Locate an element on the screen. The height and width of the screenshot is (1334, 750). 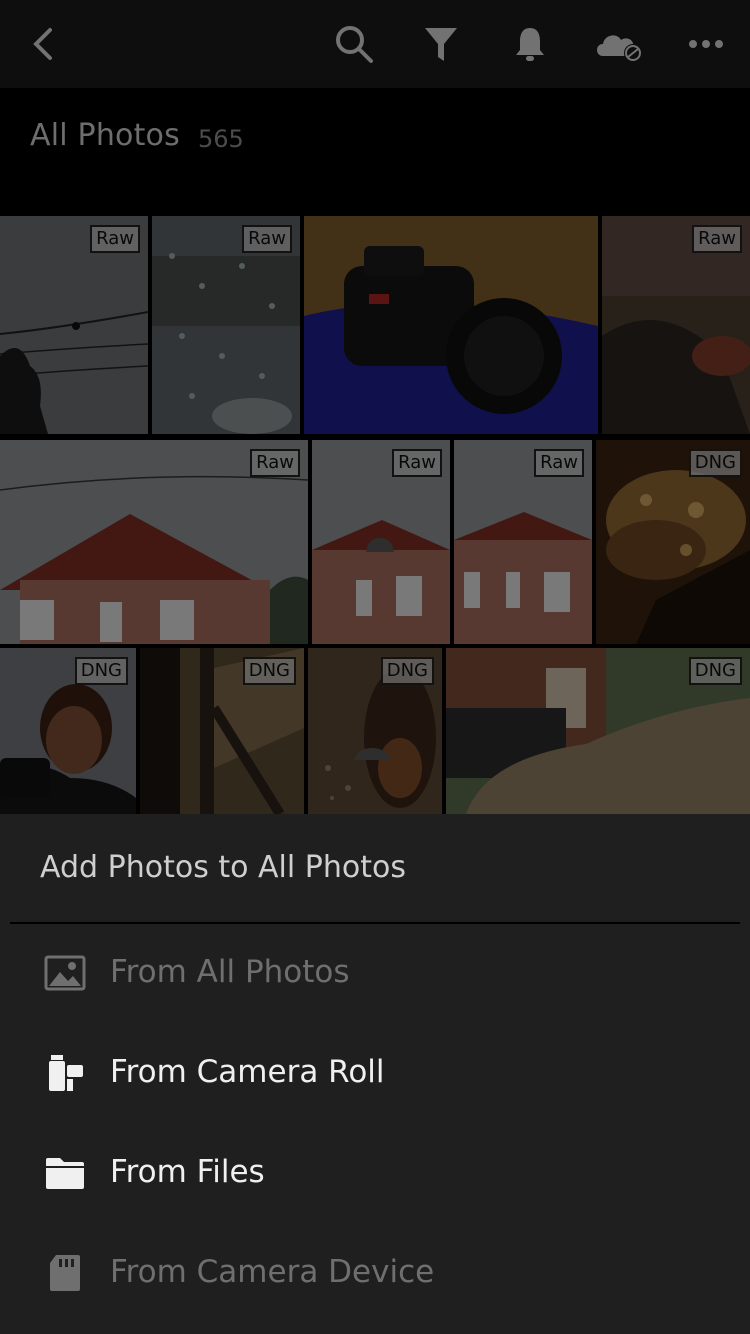
option-from-files: From Files is located at coordinates (375, 1173).